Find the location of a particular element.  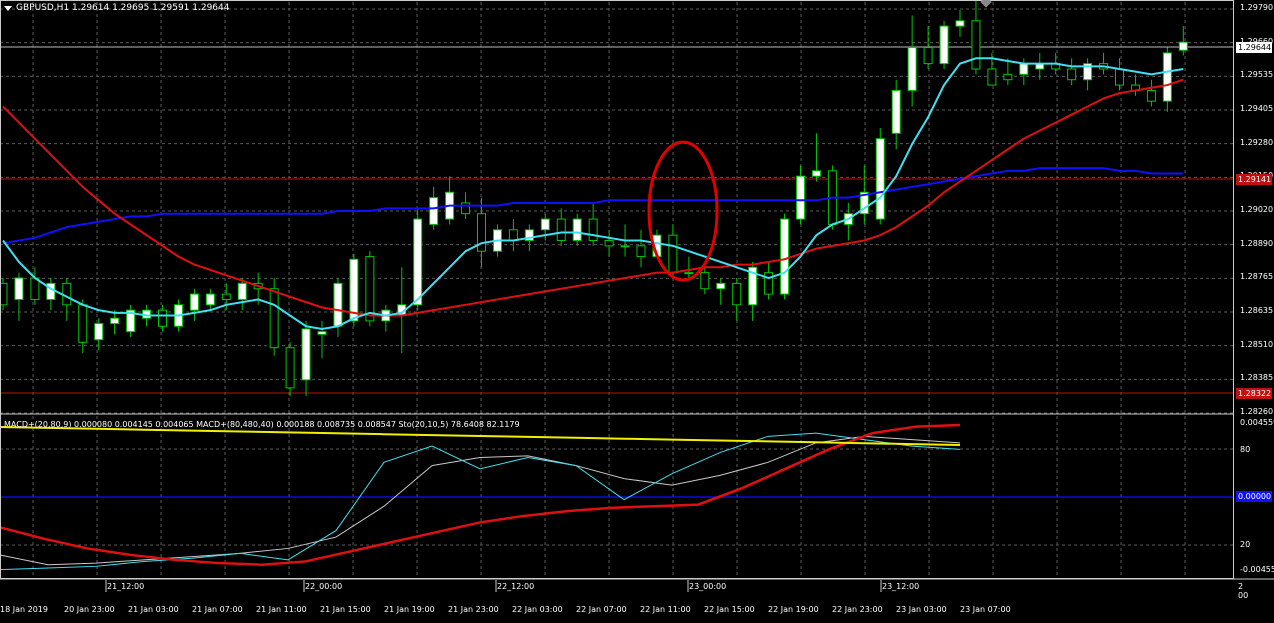

time-minor-label: 20 Jan 23:00 is located at coordinates (89, 609).